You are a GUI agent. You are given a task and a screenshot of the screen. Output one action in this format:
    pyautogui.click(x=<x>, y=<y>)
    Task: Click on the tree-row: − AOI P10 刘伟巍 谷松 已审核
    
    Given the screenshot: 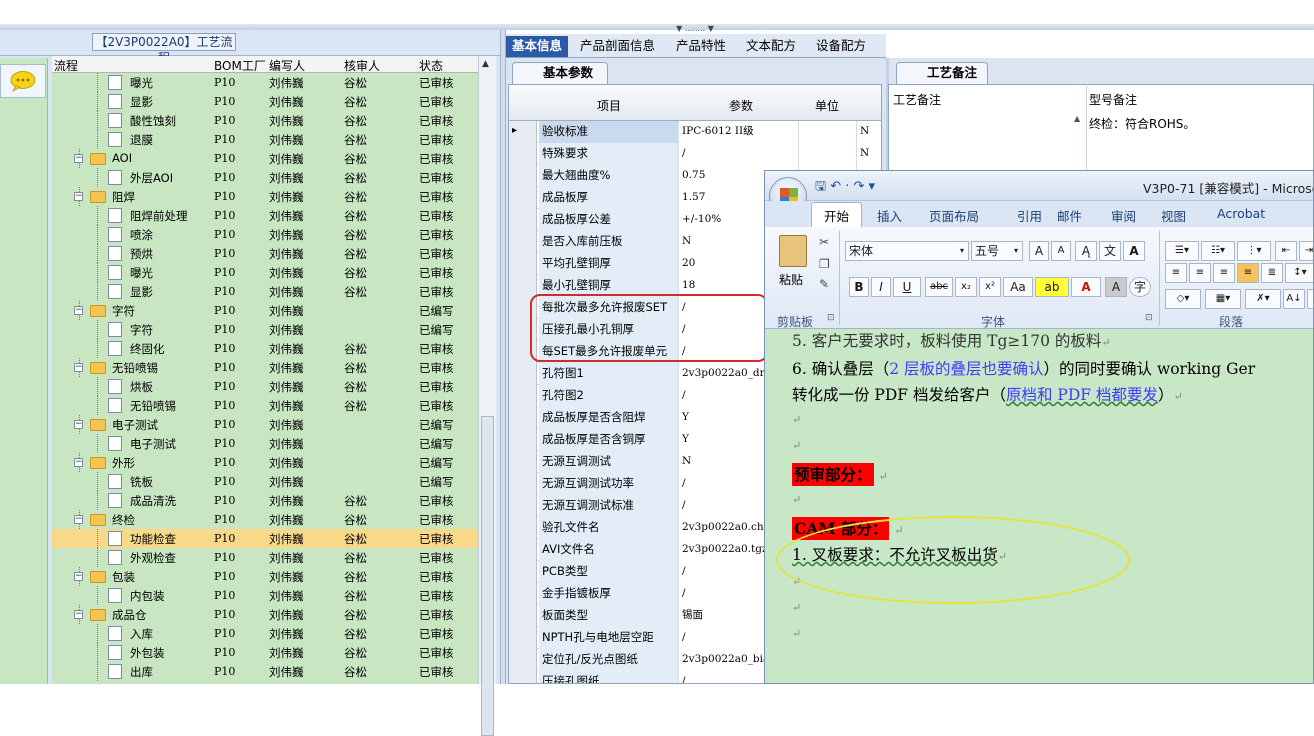 What is the action you would take?
    pyautogui.click(x=265, y=158)
    